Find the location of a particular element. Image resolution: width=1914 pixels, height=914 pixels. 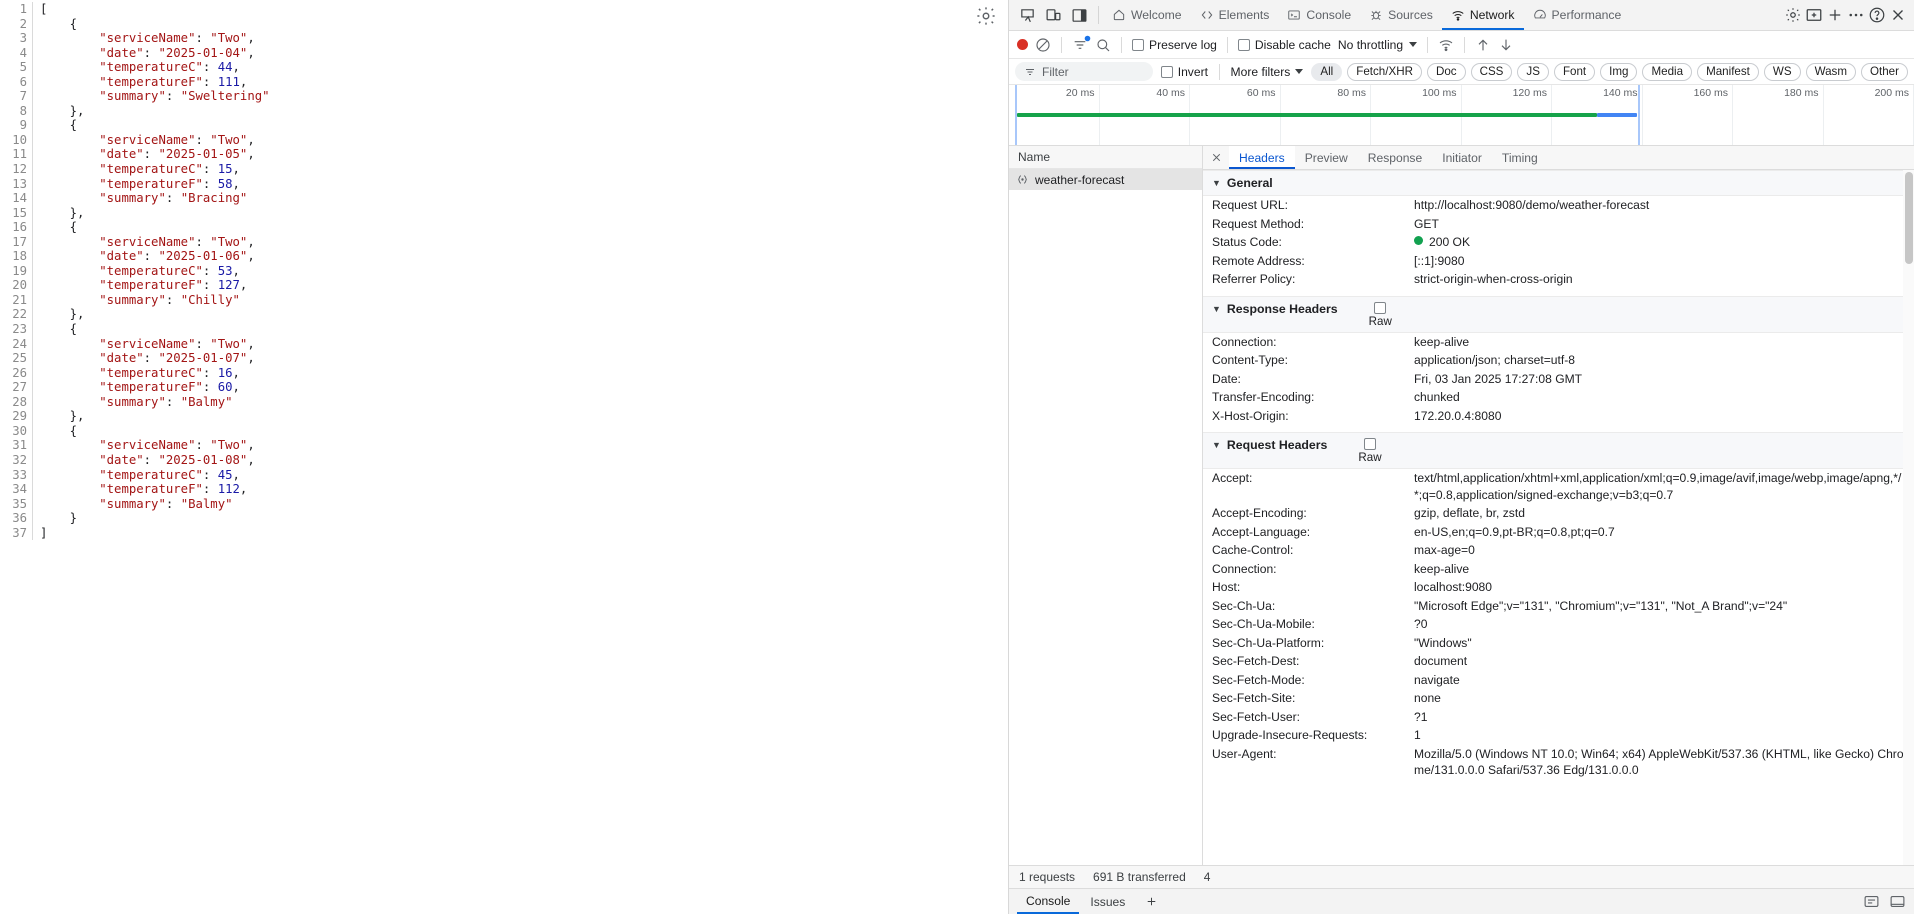

request-rows: weather-forecast is located at coordinates (1105, 179).